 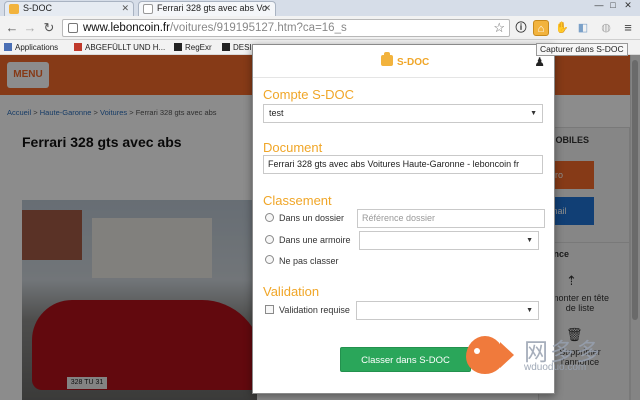 I want to click on bookmark-regexr: RegExr, so click(x=193, y=47).